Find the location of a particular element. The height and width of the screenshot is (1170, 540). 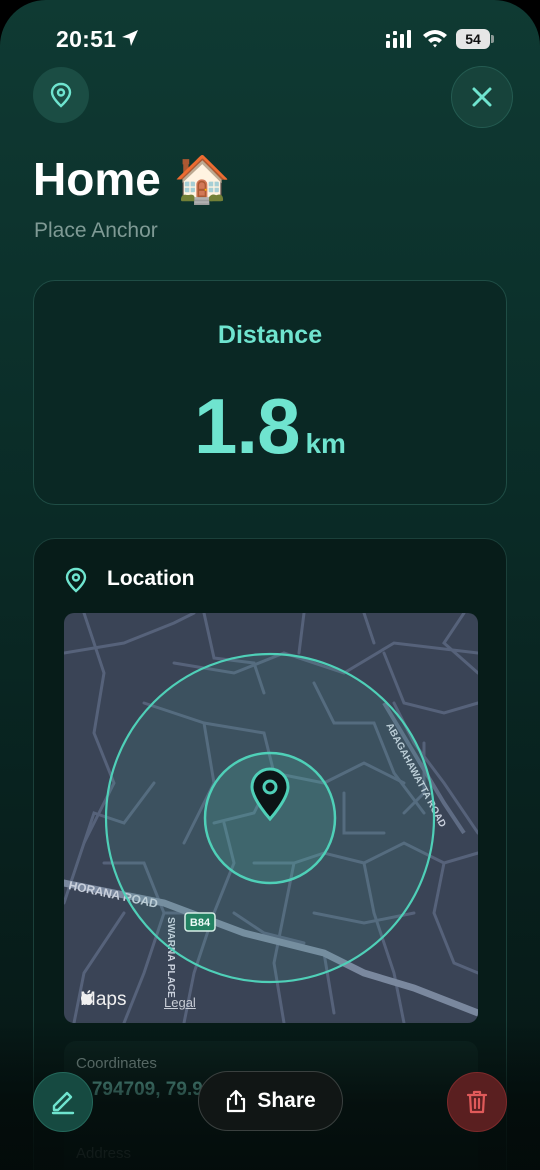

battery-icon: 54 is located at coordinates (475, 39).